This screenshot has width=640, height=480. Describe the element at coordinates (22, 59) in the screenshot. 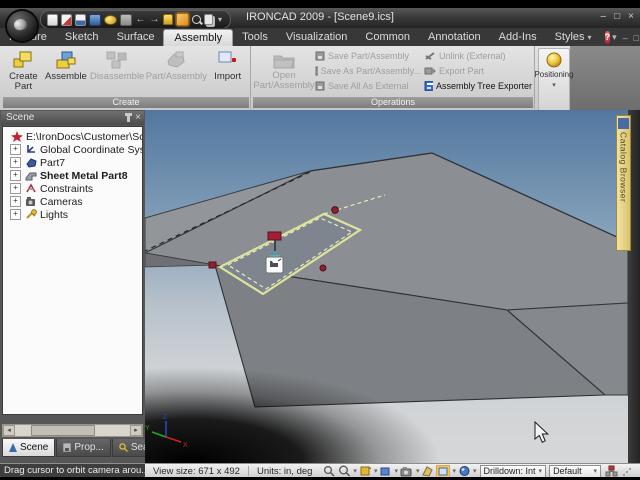

I see `create-part-icon` at that location.